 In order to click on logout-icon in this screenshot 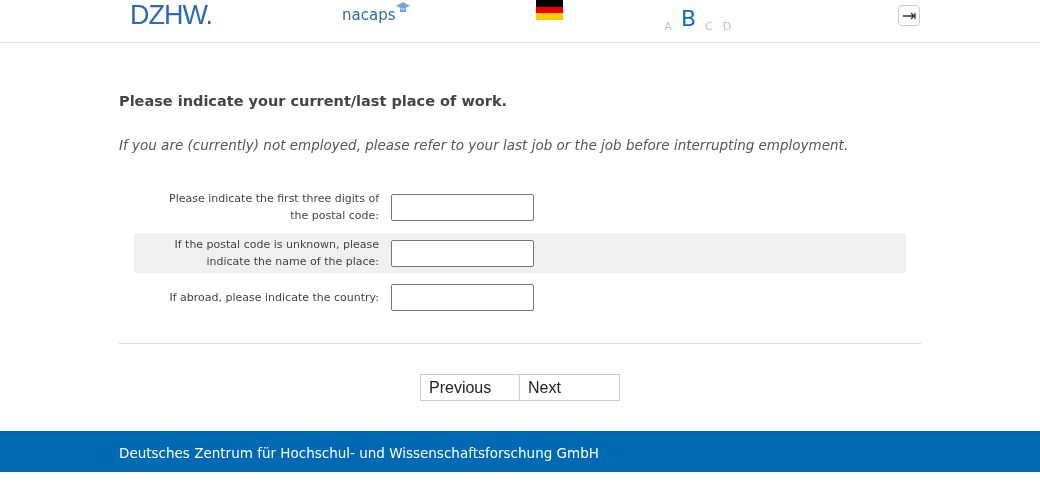, I will do `click(909, 15)`.